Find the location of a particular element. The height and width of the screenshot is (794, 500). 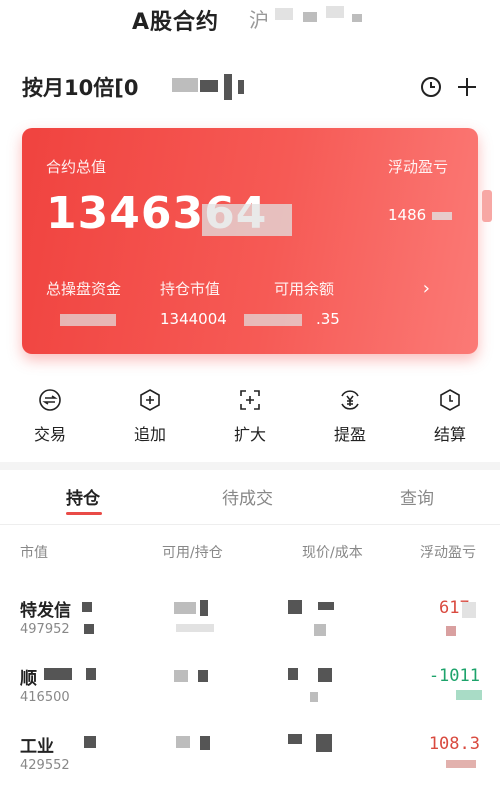

add-funds-button: 追加 is located at coordinates (150, 416).